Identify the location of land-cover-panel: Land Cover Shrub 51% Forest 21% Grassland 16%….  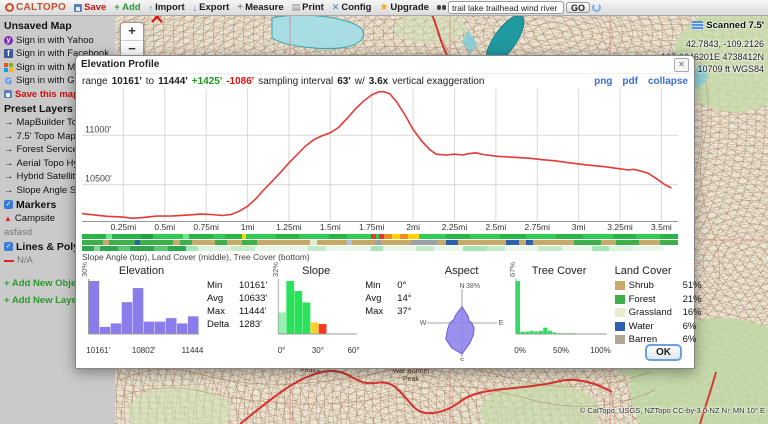
(658, 306).